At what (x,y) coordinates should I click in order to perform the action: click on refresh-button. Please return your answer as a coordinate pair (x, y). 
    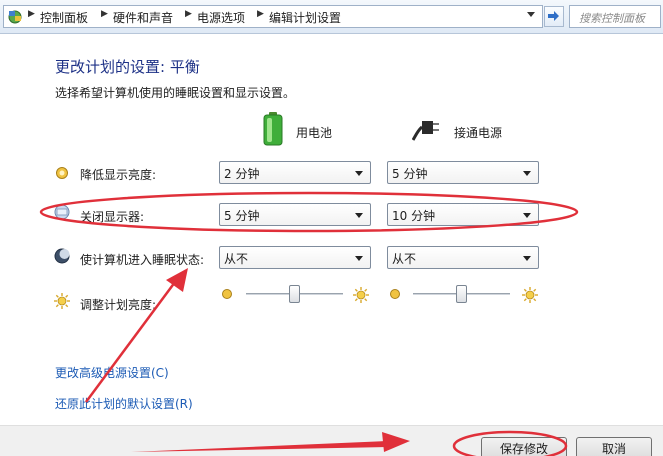
    Looking at the image, I should click on (554, 16).